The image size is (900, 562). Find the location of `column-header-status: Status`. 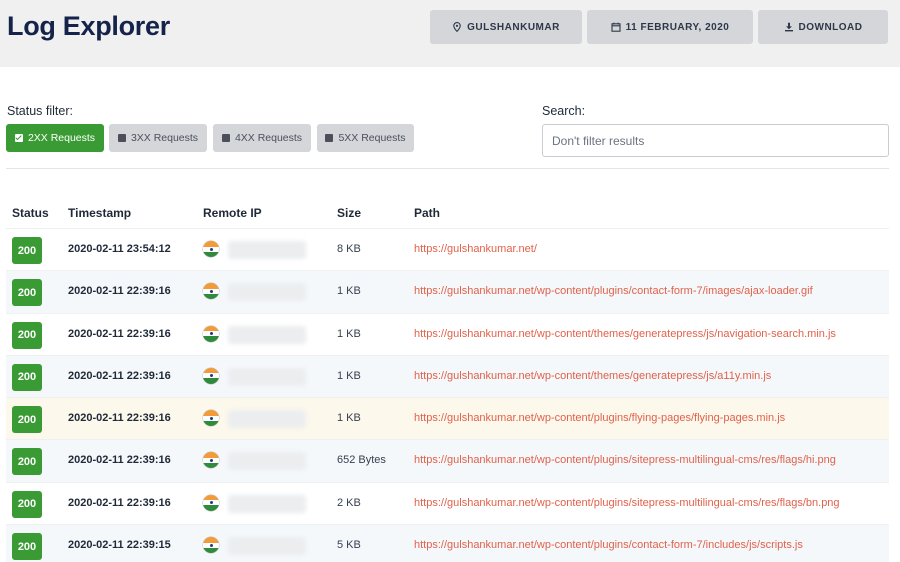

column-header-status: Status is located at coordinates (30, 213).